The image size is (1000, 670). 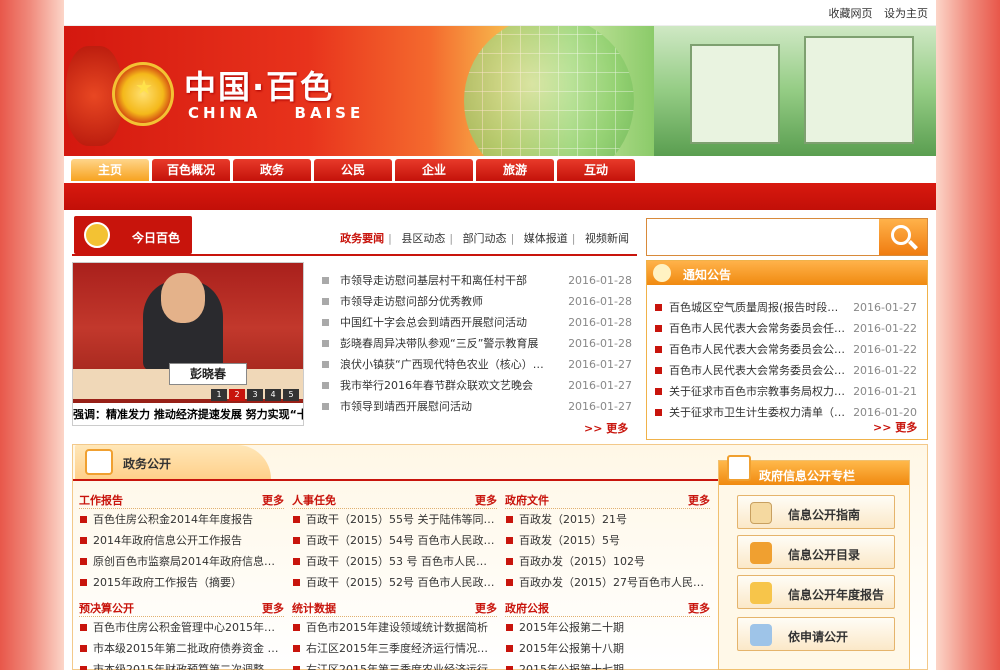 What do you see at coordinates (181, 627) in the screenshot?
I see `list-item: 百色市住房公积金管理中心2015年部门预算` at bounding box center [181, 627].